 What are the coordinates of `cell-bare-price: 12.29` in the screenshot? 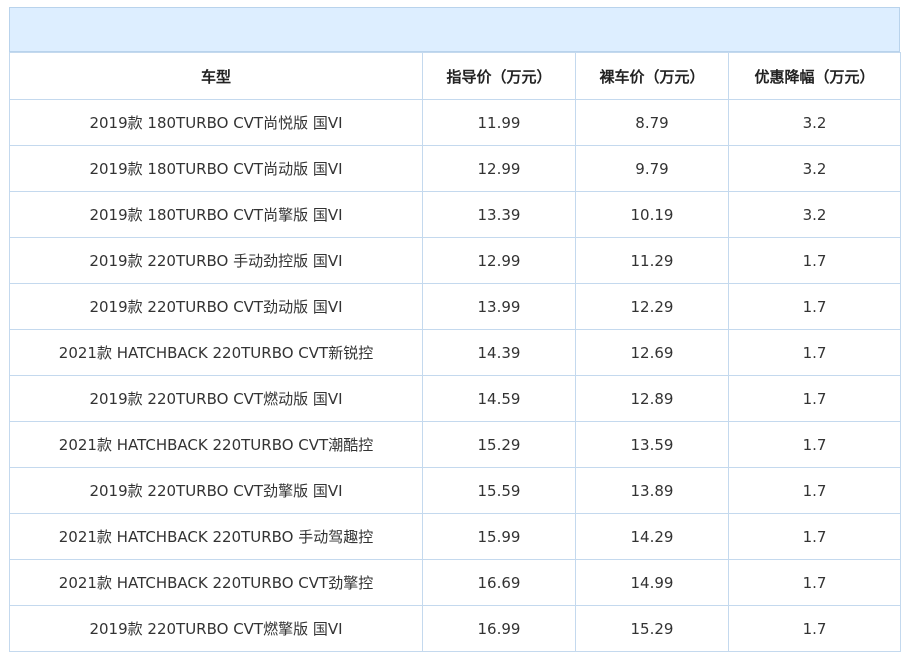 It's located at (652, 306).